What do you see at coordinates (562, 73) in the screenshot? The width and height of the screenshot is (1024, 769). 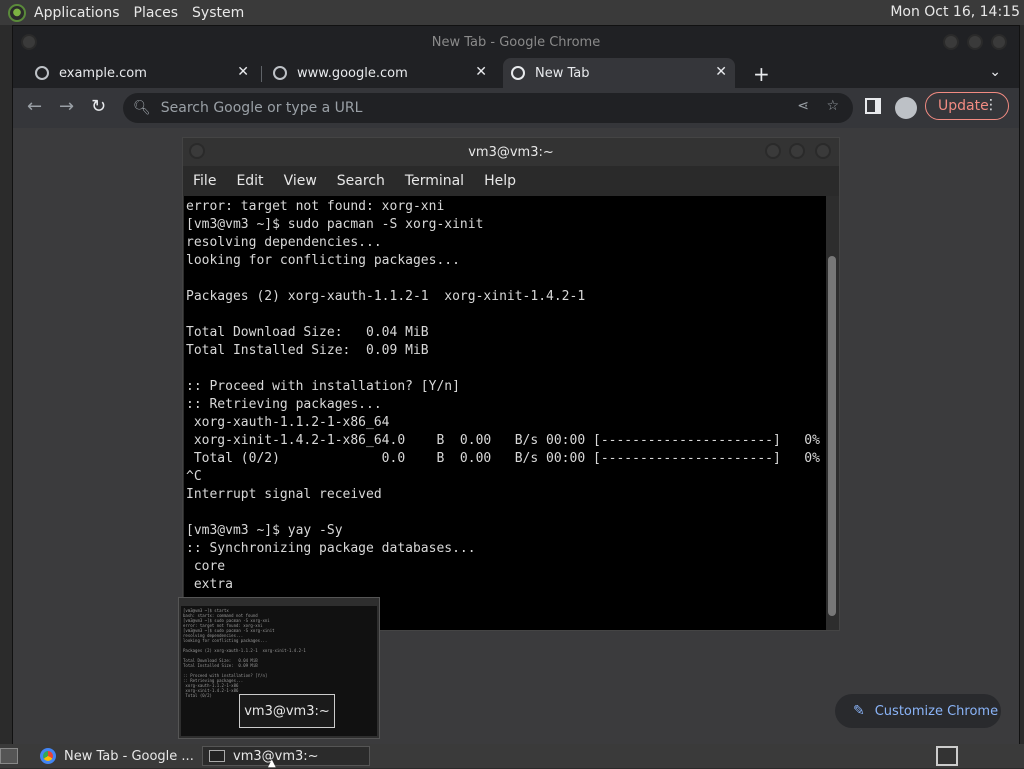 I see `tab-title: New Tab` at bounding box center [562, 73].